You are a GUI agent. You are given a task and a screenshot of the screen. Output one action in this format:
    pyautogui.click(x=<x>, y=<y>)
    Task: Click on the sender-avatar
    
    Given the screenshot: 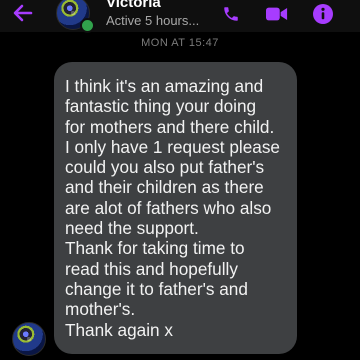 What is the action you would take?
    pyautogui.click(x=29, y=339)
    